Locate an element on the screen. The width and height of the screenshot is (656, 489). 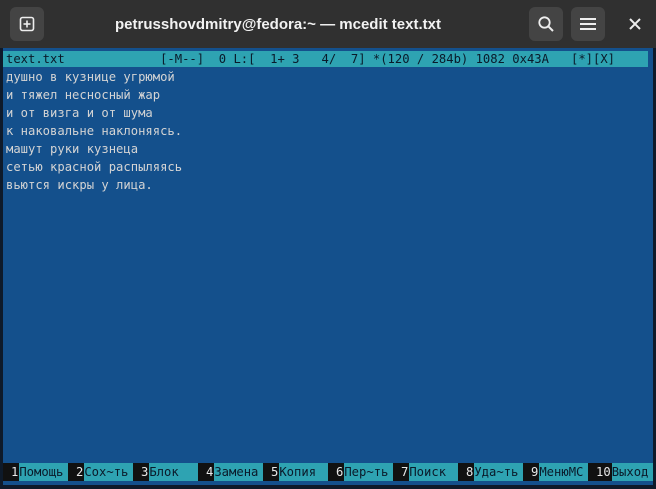
fkey-move: 6 Пер~ть is located at coordinates (360, 472).